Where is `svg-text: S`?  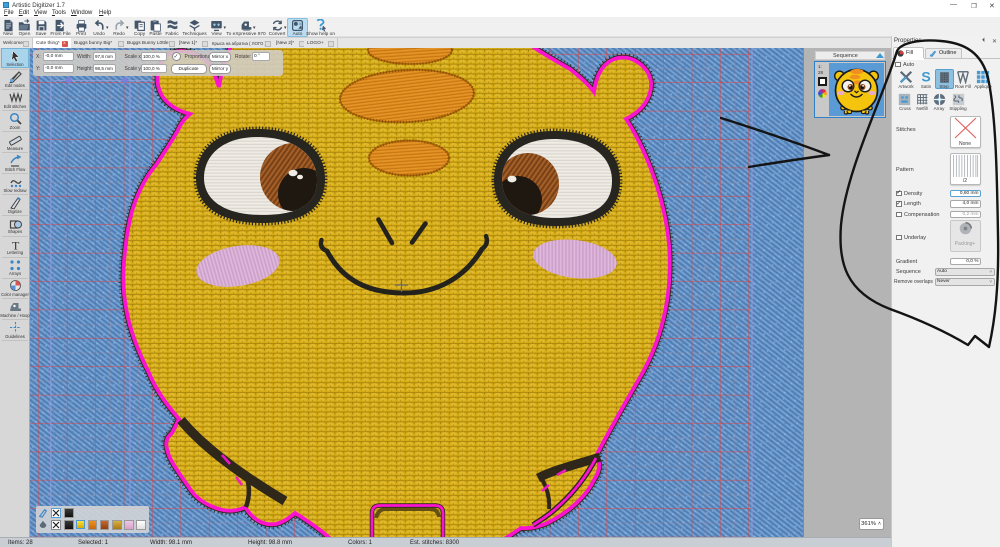 svg-text: S is located at coordinates (925, 76).